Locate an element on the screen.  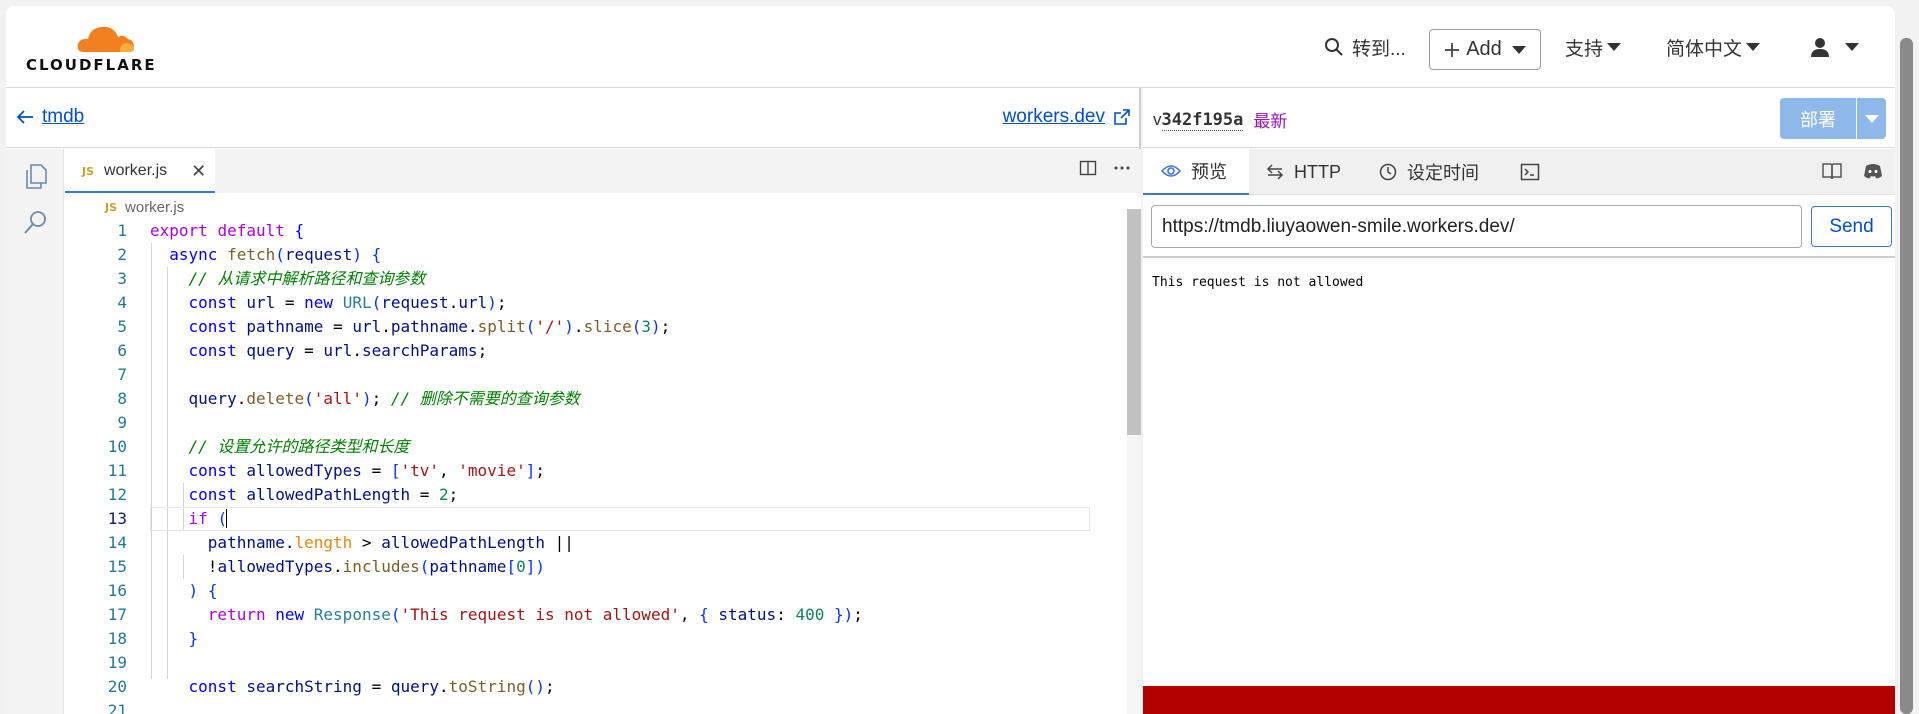
tab-label: HTTP is located at coordinates (1317, 171).